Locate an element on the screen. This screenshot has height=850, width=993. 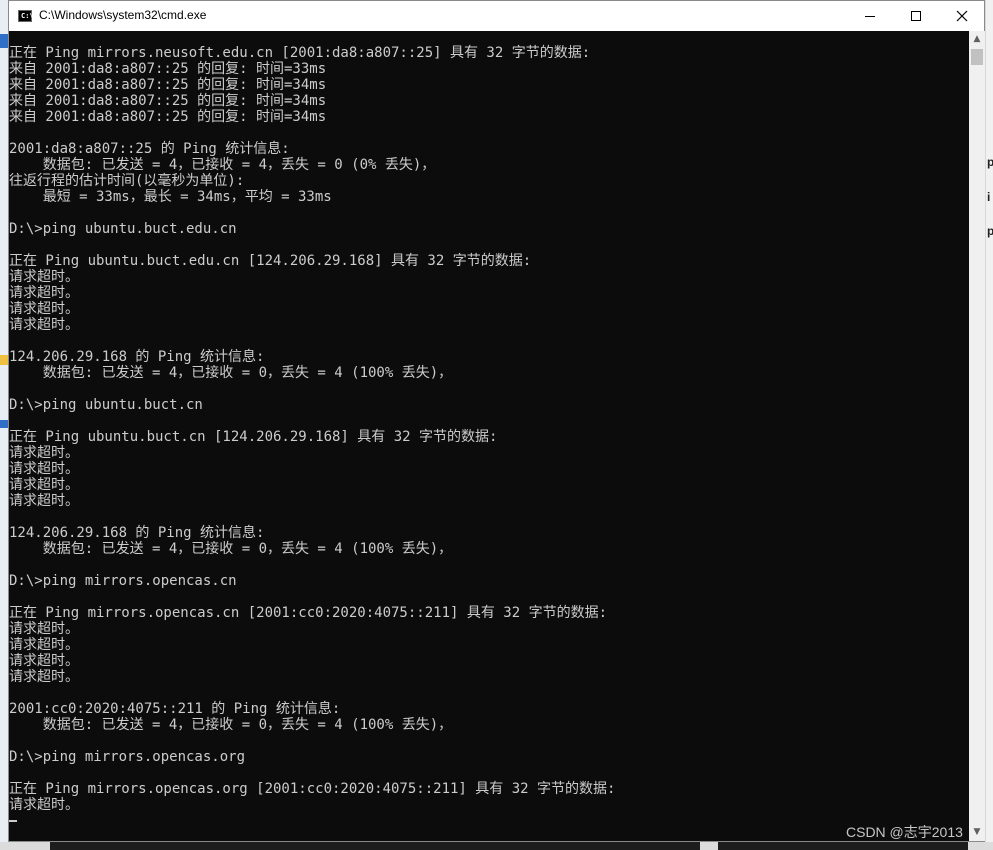
cmd-app-icon: C:\ is located at coordinates (26, 16).